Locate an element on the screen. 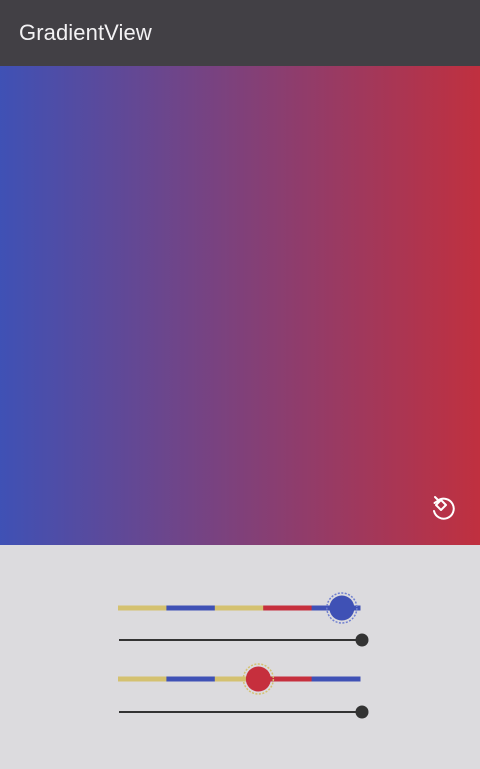 This screenshot has width=480, height=769. app-title: GradientView is located at coordinates (85, 32).